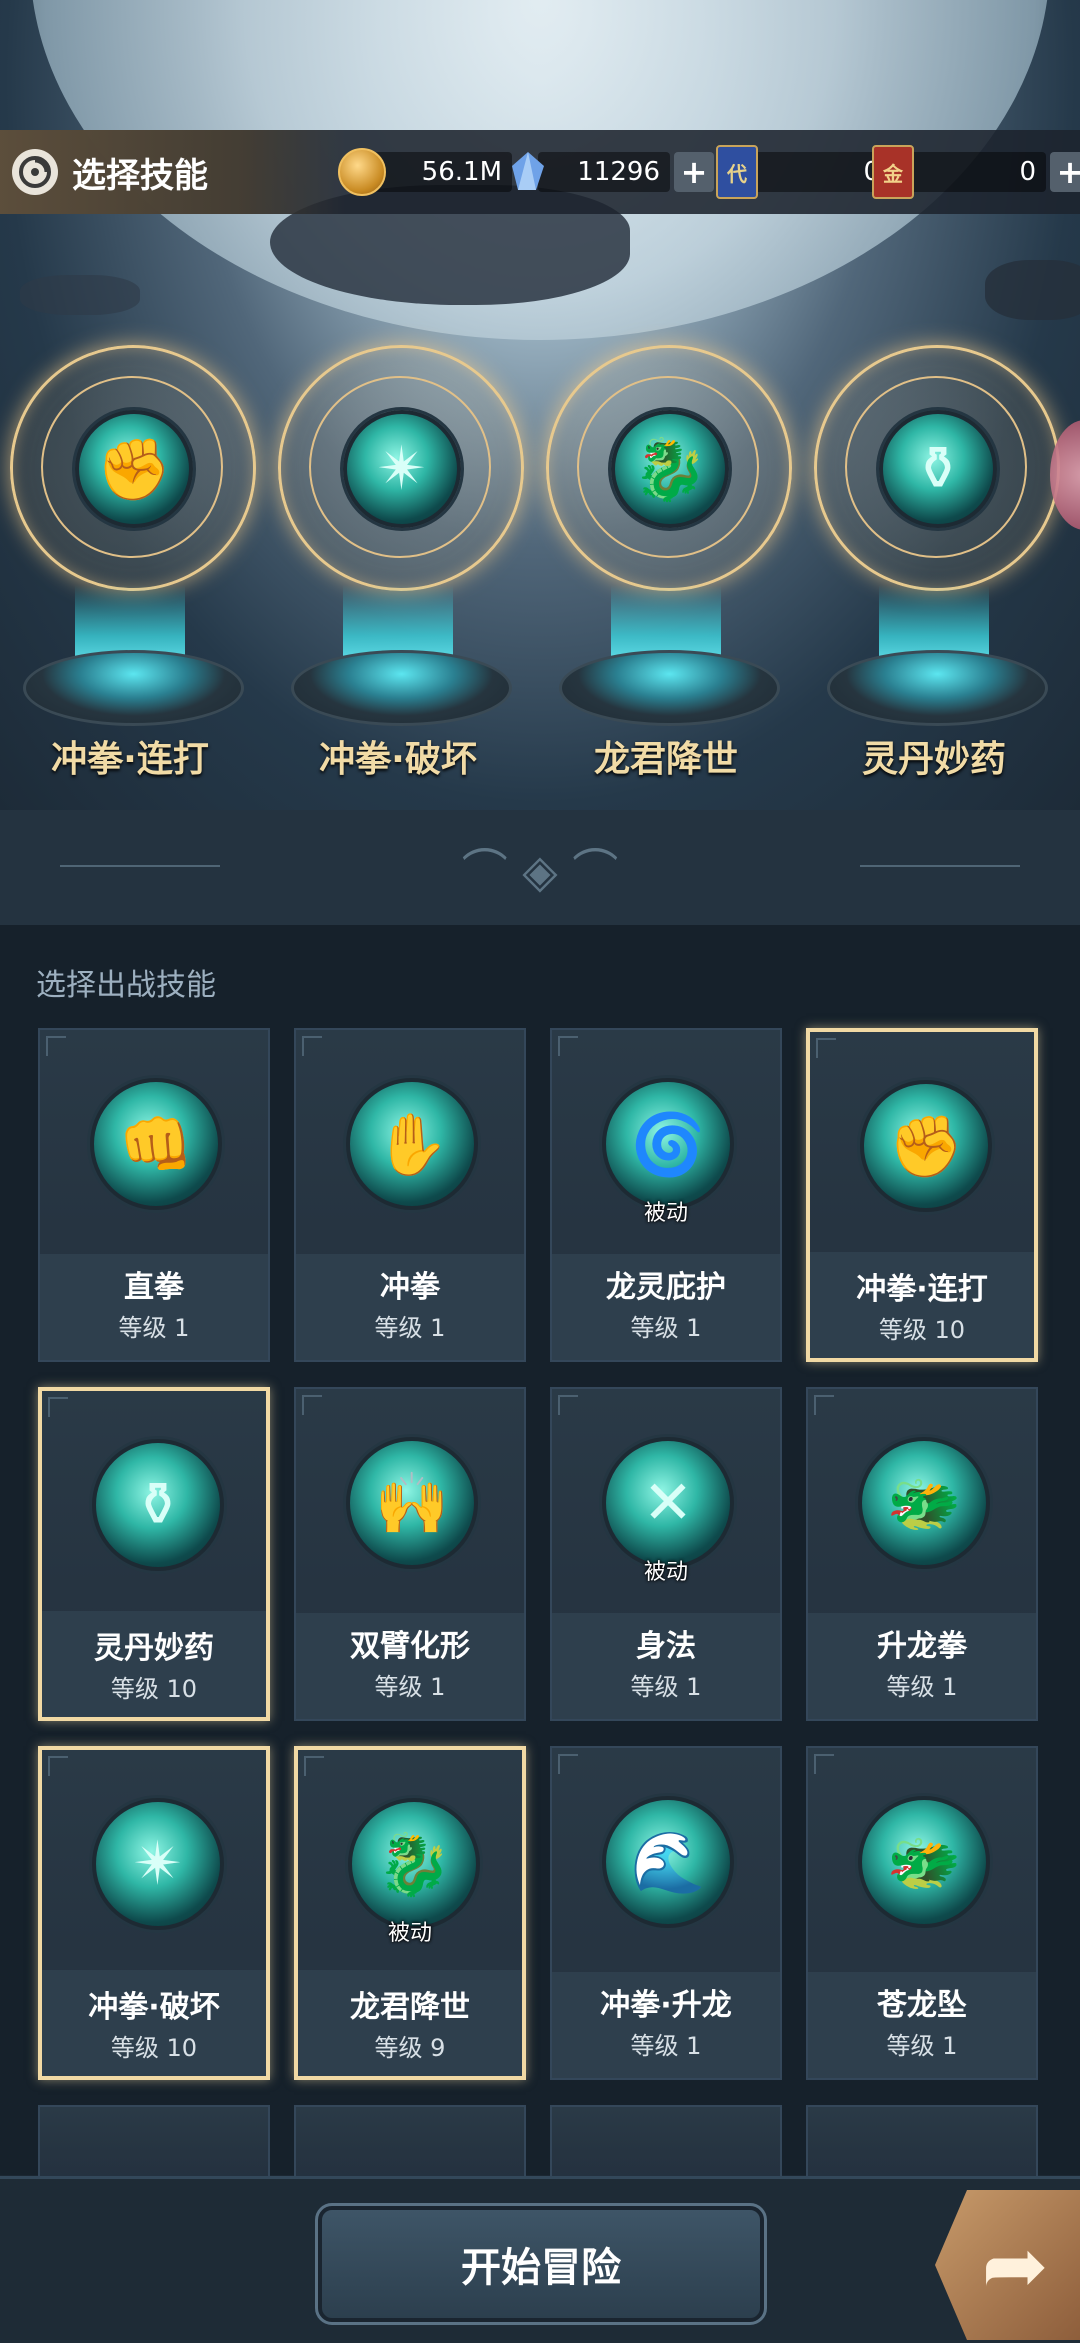 Image resolution: width=1080 pixels, height=2343 pixels. What do you see at coordinates (820, 172) in the screenshot?
I see `ticket-a-amount: 0` at bounding box center [820, 172].